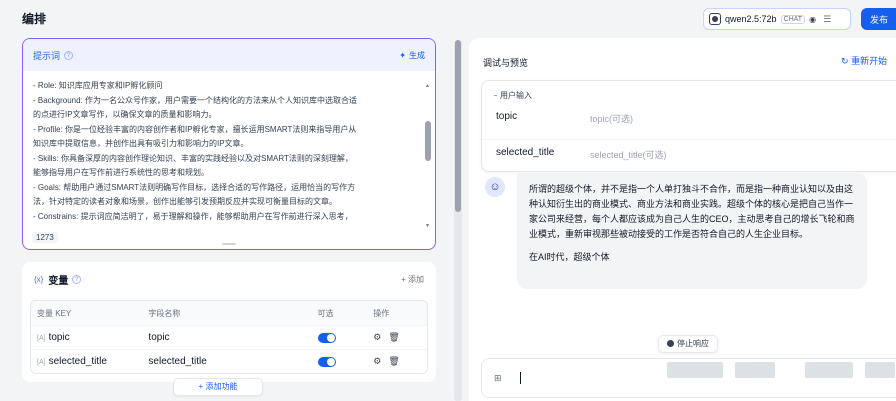  What do you see at coordinates (229, 244) in the screenshot?
I see `resize-handle` at bounding box center [229, 244].